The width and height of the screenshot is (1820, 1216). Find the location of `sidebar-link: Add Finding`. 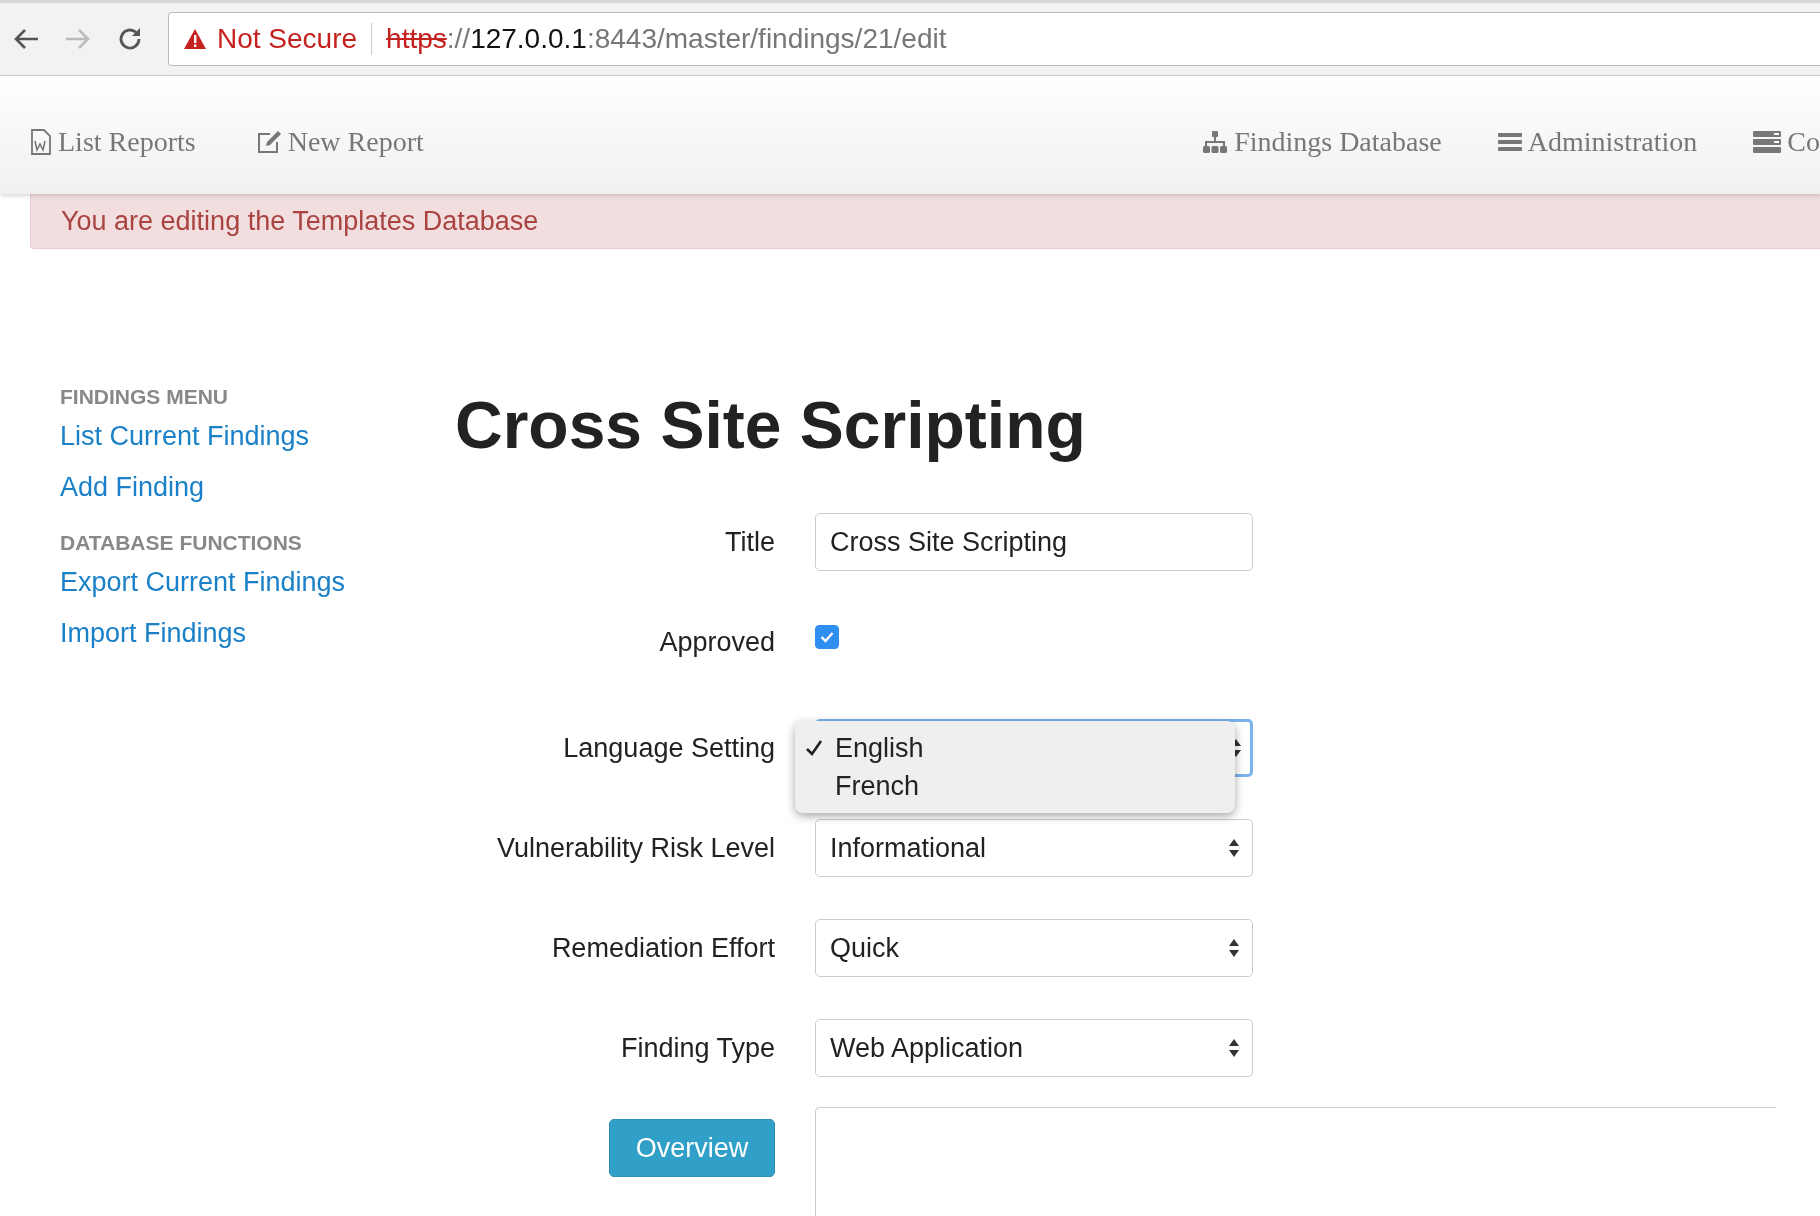

sidebar-link: Add Finding is located at coordinates (257, 487).